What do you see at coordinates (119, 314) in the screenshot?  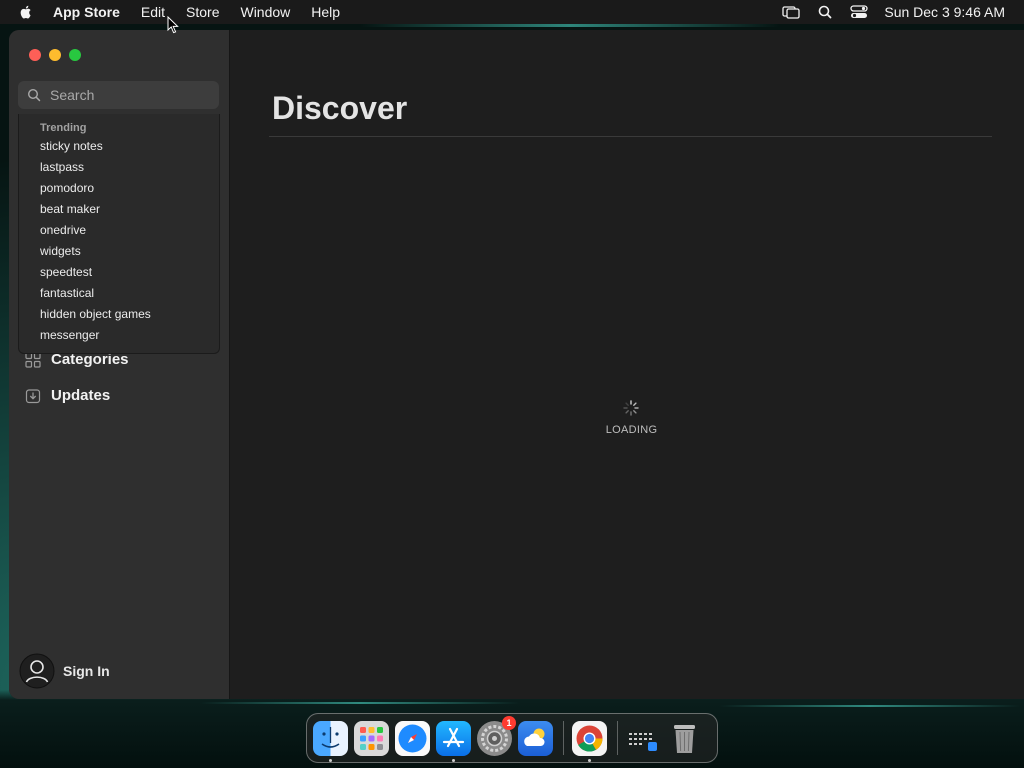 I see `trending-suggestion: hidden object games` at bounding box center [119, 314].